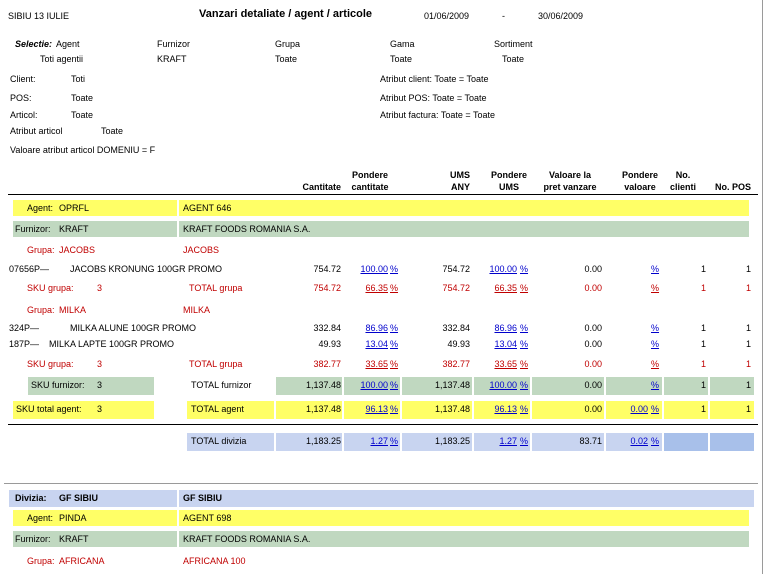  What do you see at coordinates (437, 115) in the screenshot?
I see `filter-atr-factura: Atribut factura: Toate = Toate` at bounding box center [437, 115].